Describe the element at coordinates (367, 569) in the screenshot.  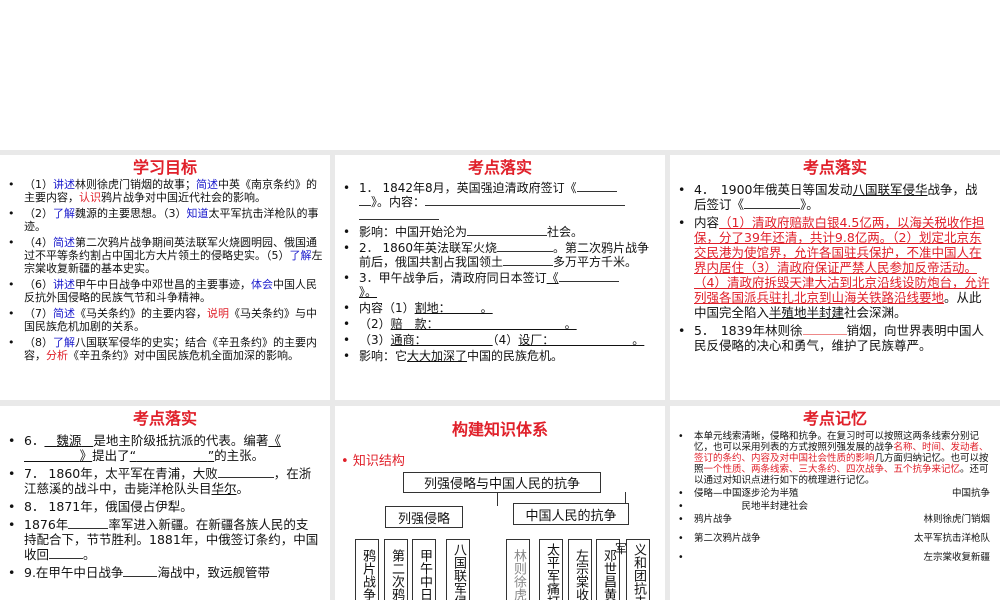
I see `diagram-left-item: 鸦片战争` at that location.